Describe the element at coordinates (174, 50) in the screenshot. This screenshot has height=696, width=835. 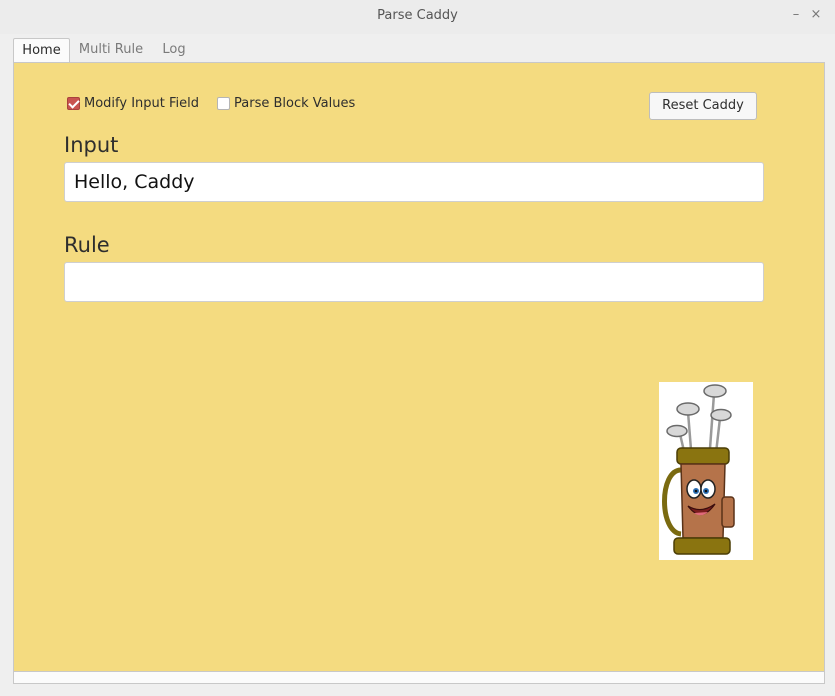
I see `tab-log: Log` at that location.